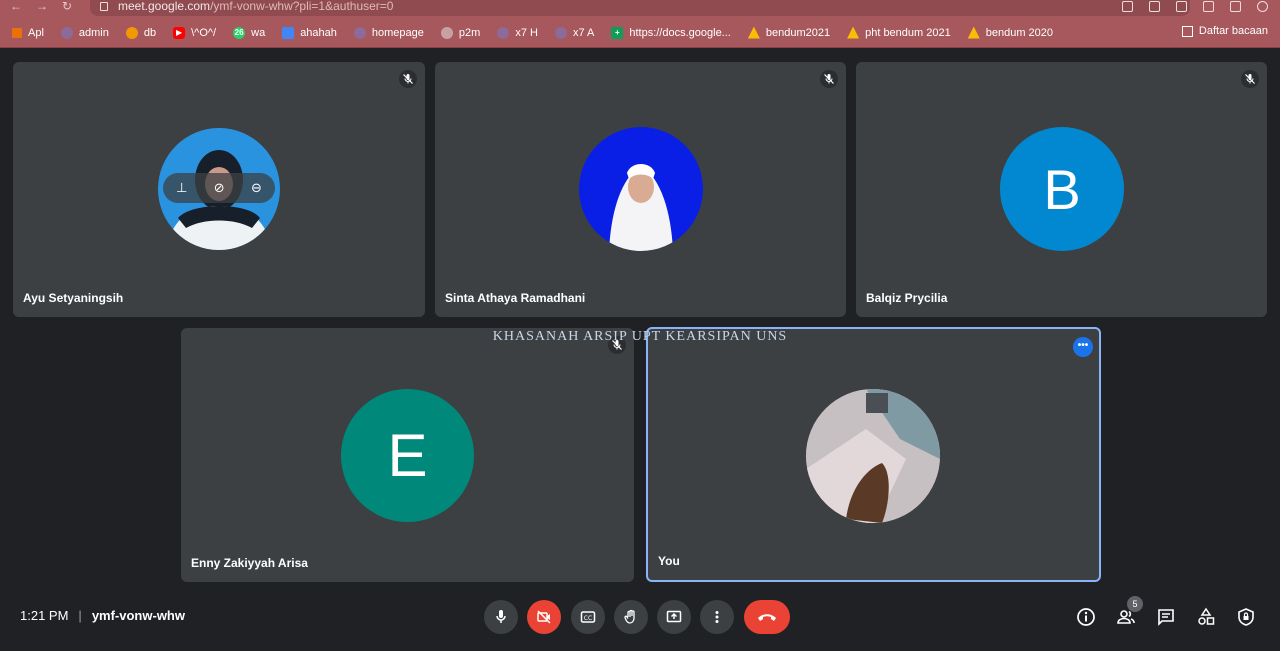  What do you see at coordinates (669, 561) in the screenshot?
I see `participant-name: You` at bounding box center [669, 561].